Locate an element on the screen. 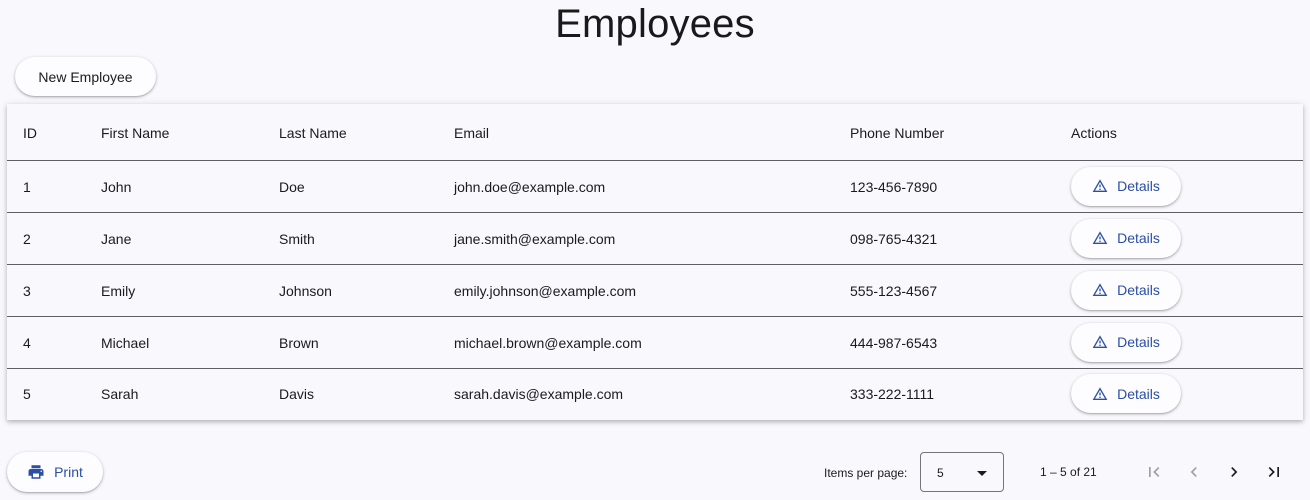 Image resolution: width=1310 pixels, height=500 pixels. cell-id: 4 is located at coordinates (54, 342).